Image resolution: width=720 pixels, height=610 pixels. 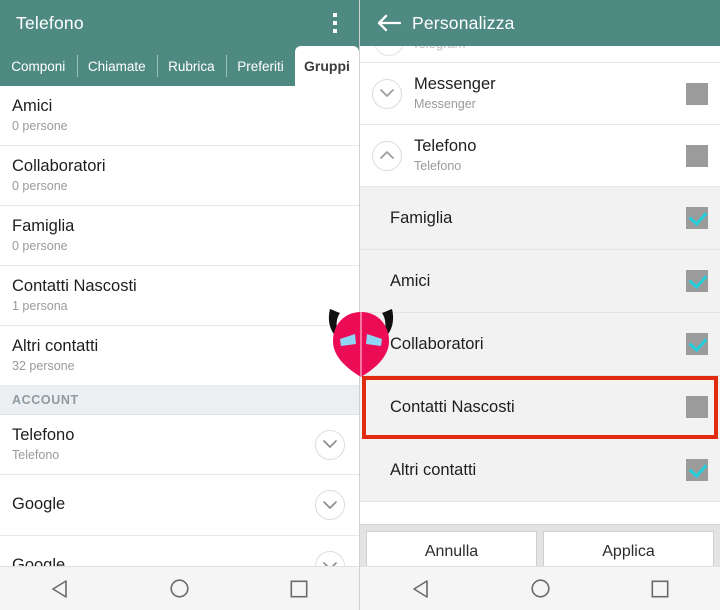 What do you see at coordinates (74, 286) in the screenshot?
I see `group-name: Contatti Nascosti` at bounding box center [74, 286].